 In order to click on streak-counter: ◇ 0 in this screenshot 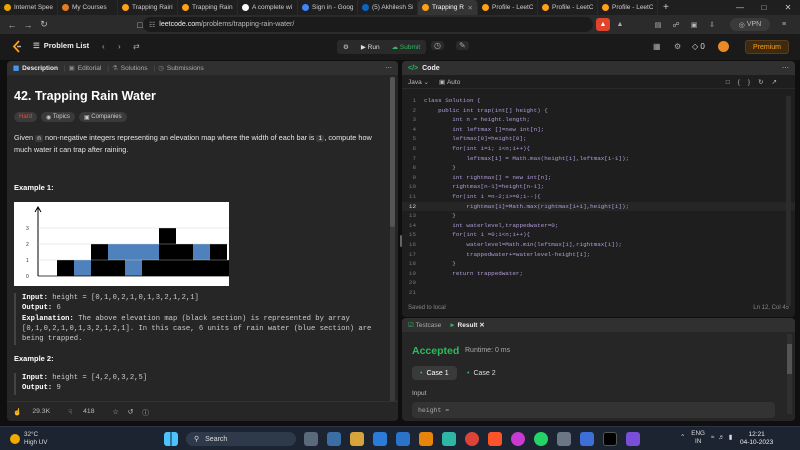, I will do `click(698, 46)`.